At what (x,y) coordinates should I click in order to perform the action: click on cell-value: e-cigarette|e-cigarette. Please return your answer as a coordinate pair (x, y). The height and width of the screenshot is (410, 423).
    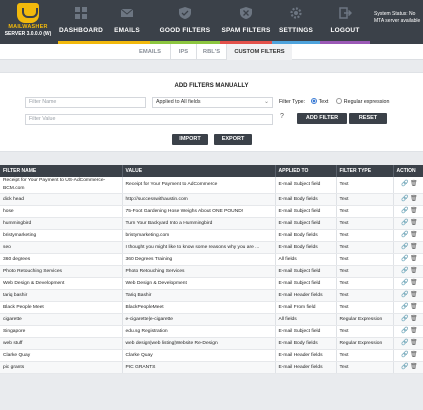
    Looking at the image, I should click on (199, 319).